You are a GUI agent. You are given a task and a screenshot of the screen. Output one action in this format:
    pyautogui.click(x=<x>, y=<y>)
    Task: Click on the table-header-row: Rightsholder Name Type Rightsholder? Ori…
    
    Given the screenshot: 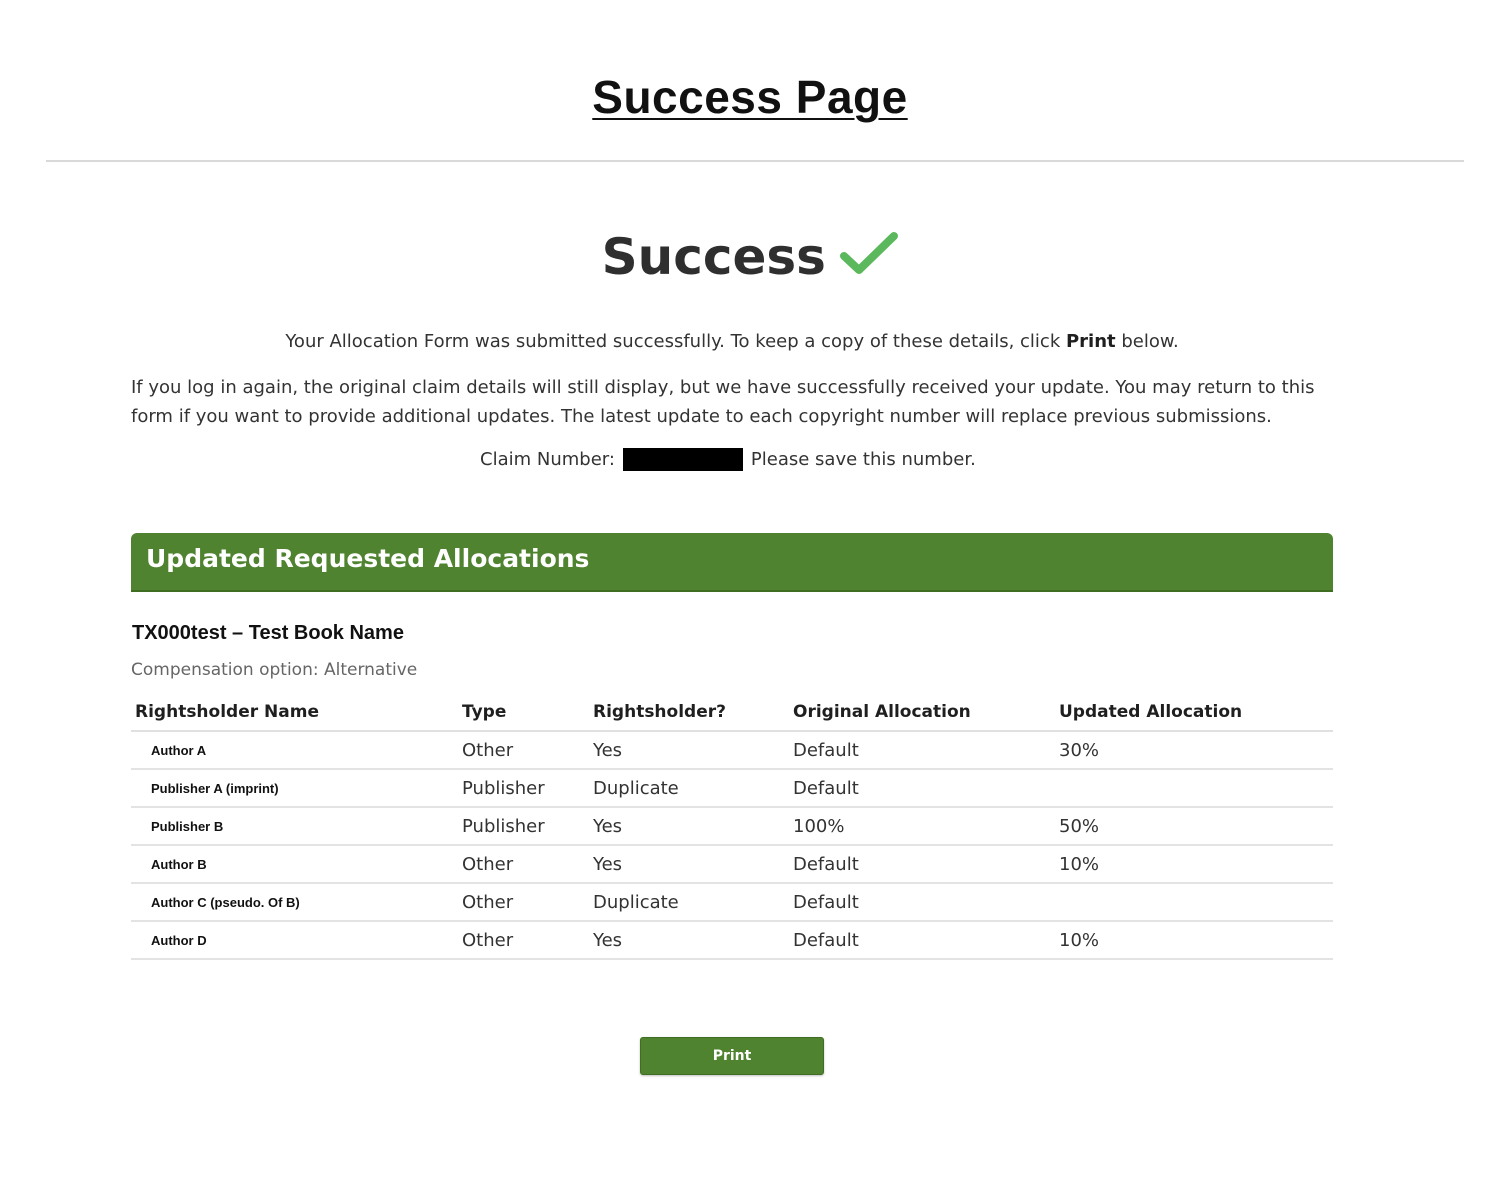 What is the action you would take?
    pyautogui.click(x=732, y=712)
    